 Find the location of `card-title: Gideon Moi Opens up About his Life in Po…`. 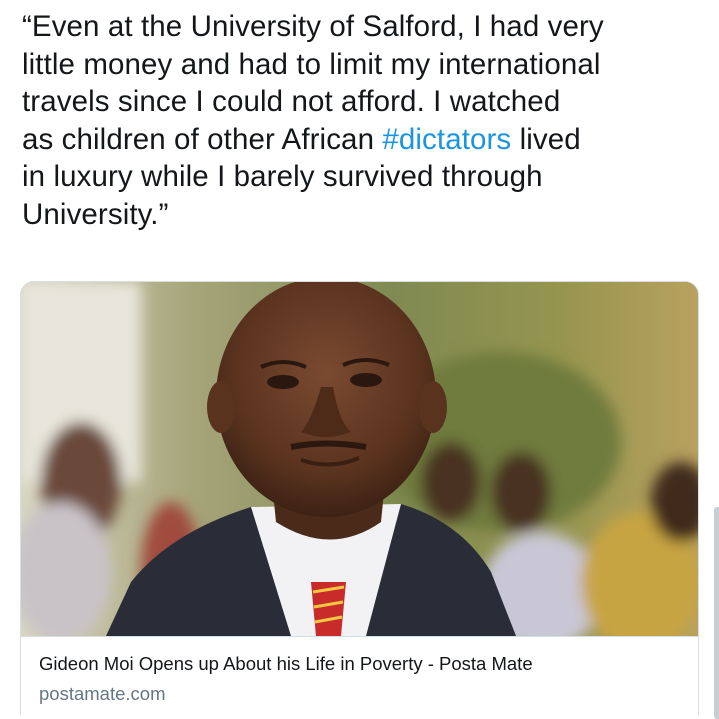

card-title: Gideon Moi Opens up About his Life in Po… is located at coordinates (286, 664).